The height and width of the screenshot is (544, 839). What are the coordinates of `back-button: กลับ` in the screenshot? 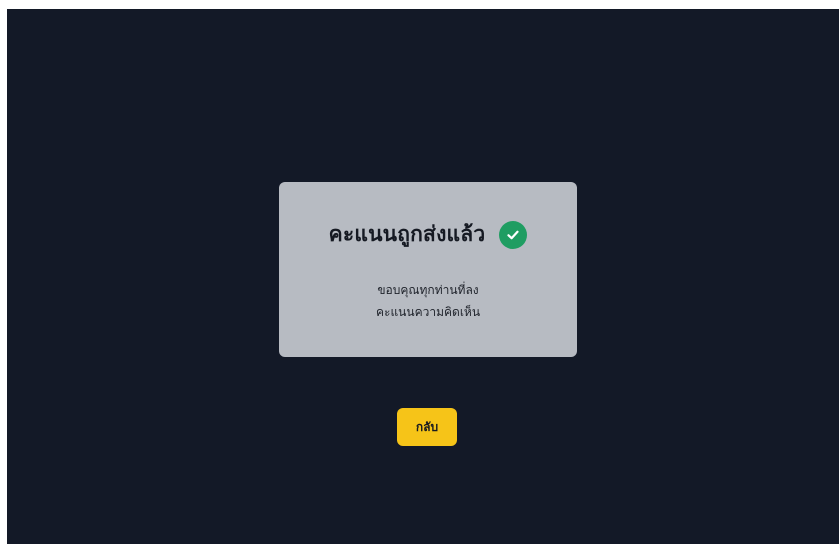 It's located at (427, 427).